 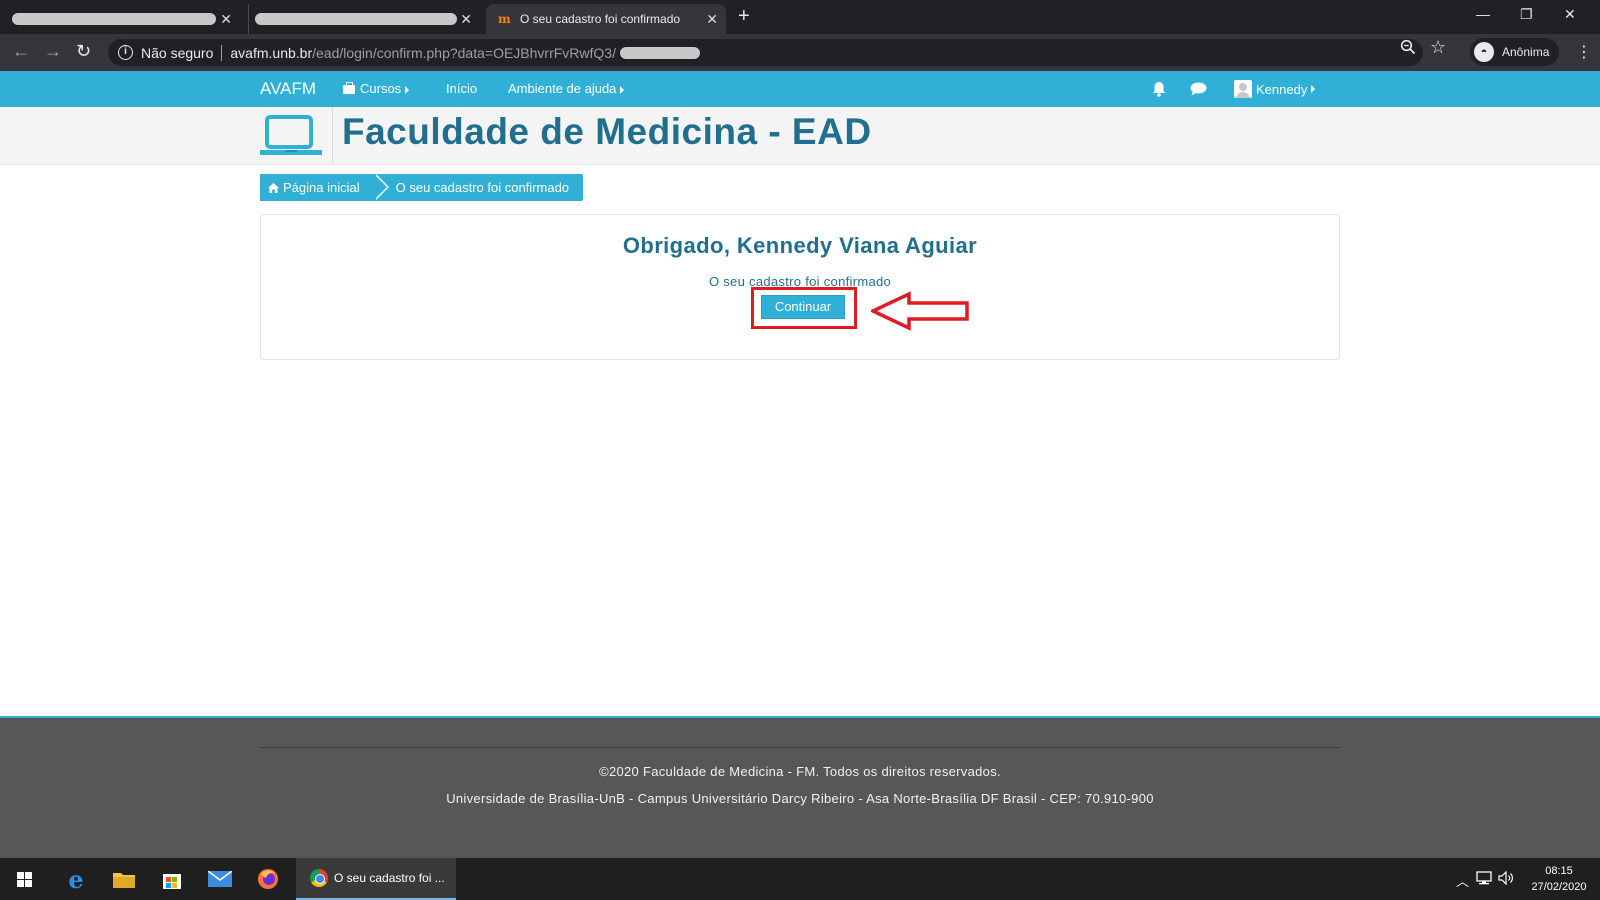 What do you see at coordinates (124, 879) in the screenshot?
I see `file-explorer-icon` at bounding box center [124, 879].